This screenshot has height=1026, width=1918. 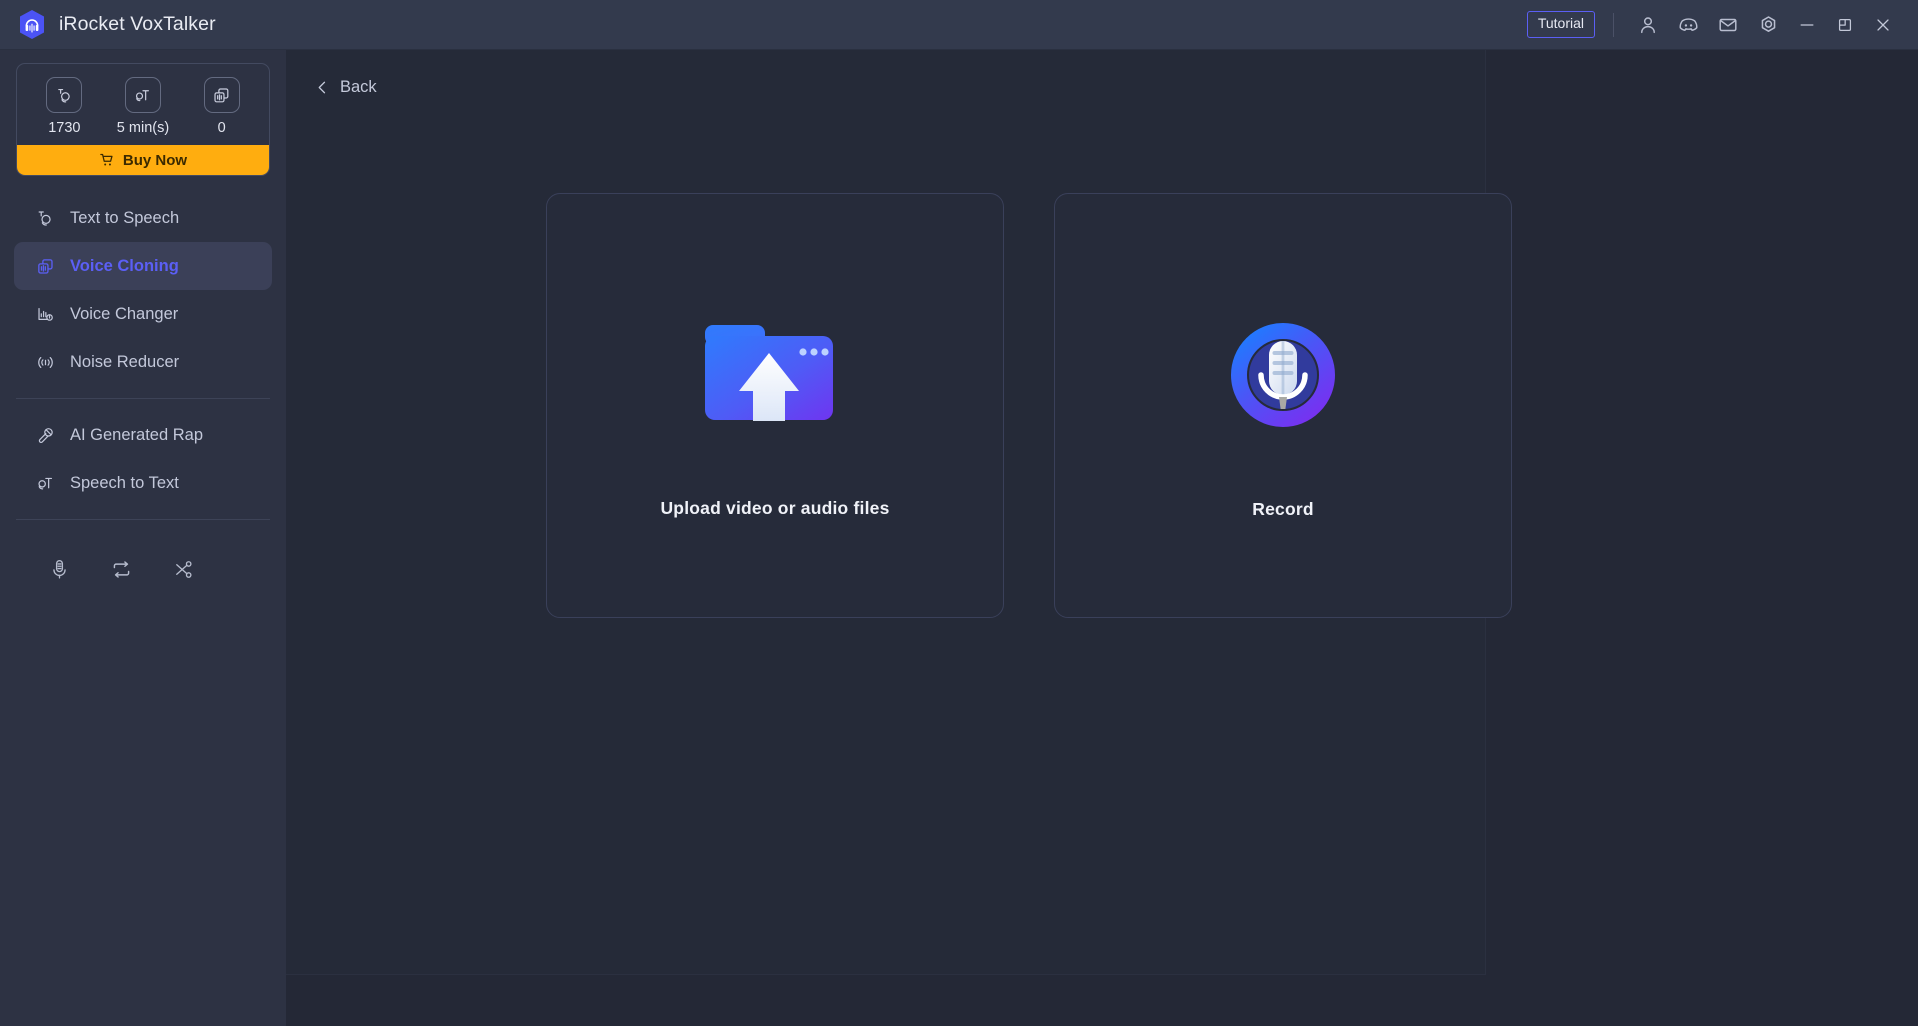 What do you see at coordinates (45, 483) in the screenshot?
I see `speech-to-text-icon` at bounding box center [45, 483].